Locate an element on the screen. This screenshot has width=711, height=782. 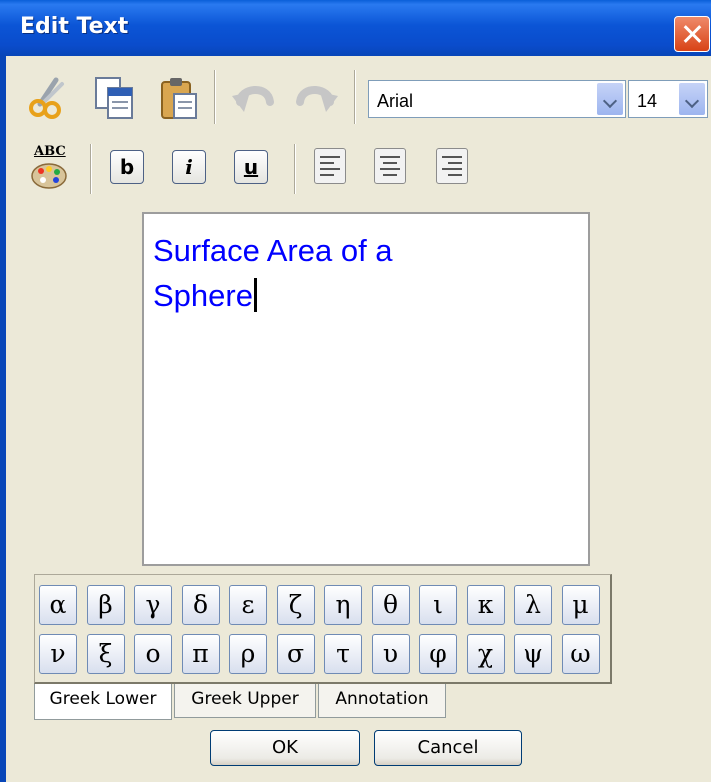
italic-button: i is located at coordinates (189, 167).